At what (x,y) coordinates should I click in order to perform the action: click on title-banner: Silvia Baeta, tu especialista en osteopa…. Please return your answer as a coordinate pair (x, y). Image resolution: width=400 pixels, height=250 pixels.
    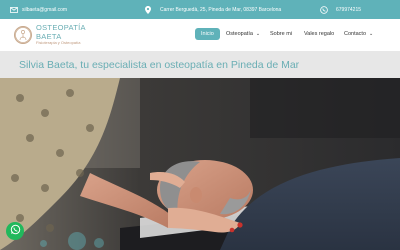
    Looking at the image, I should click on (200, 64).